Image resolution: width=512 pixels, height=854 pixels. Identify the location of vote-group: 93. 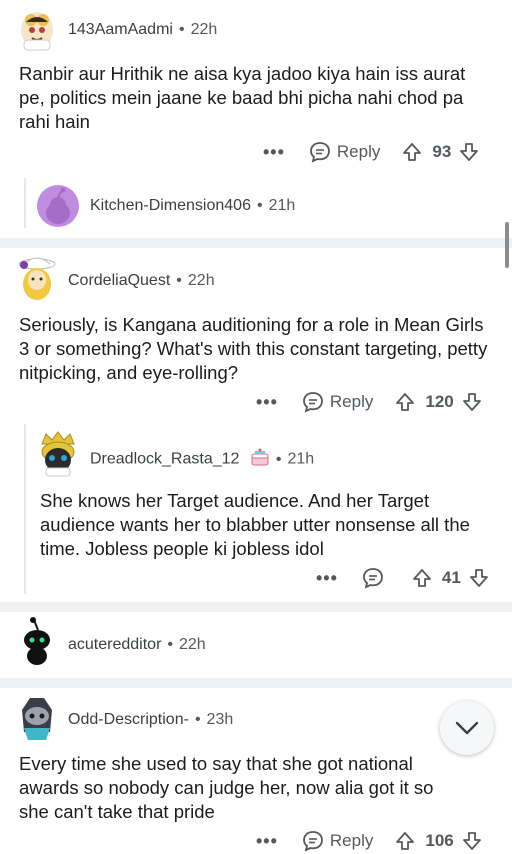
(440, 152).